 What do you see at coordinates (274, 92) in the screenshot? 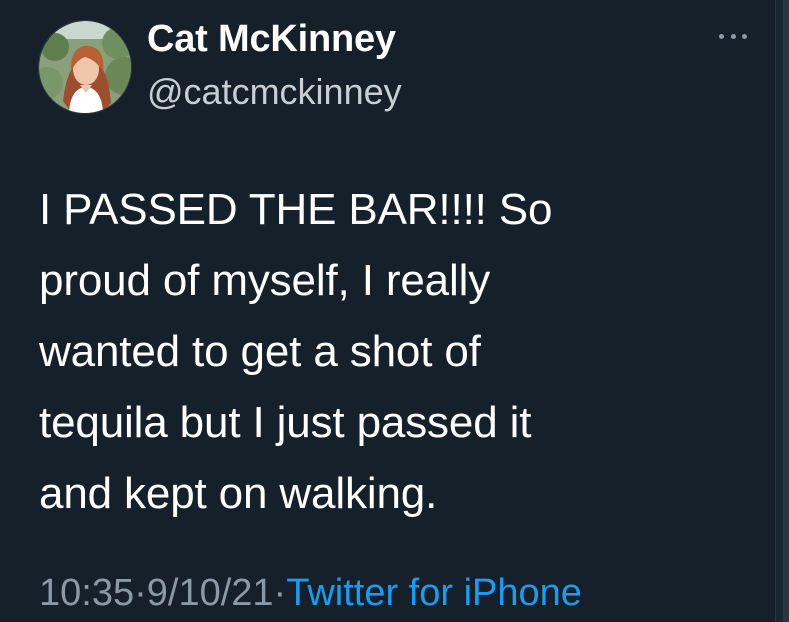
I see `author-handle: @catcmckinney` at bounding box center [274, 92].